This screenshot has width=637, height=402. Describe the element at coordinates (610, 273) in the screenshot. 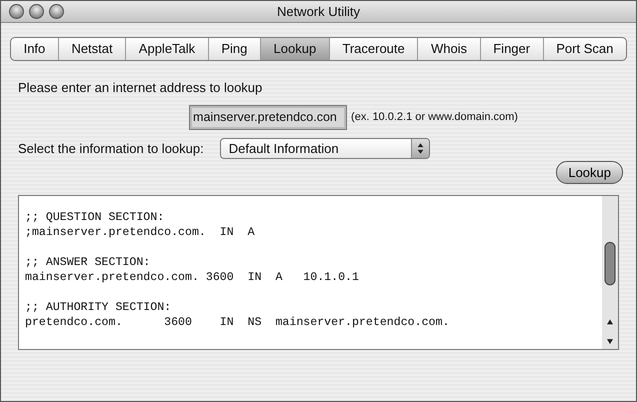

I see `scrollbar` at that location.